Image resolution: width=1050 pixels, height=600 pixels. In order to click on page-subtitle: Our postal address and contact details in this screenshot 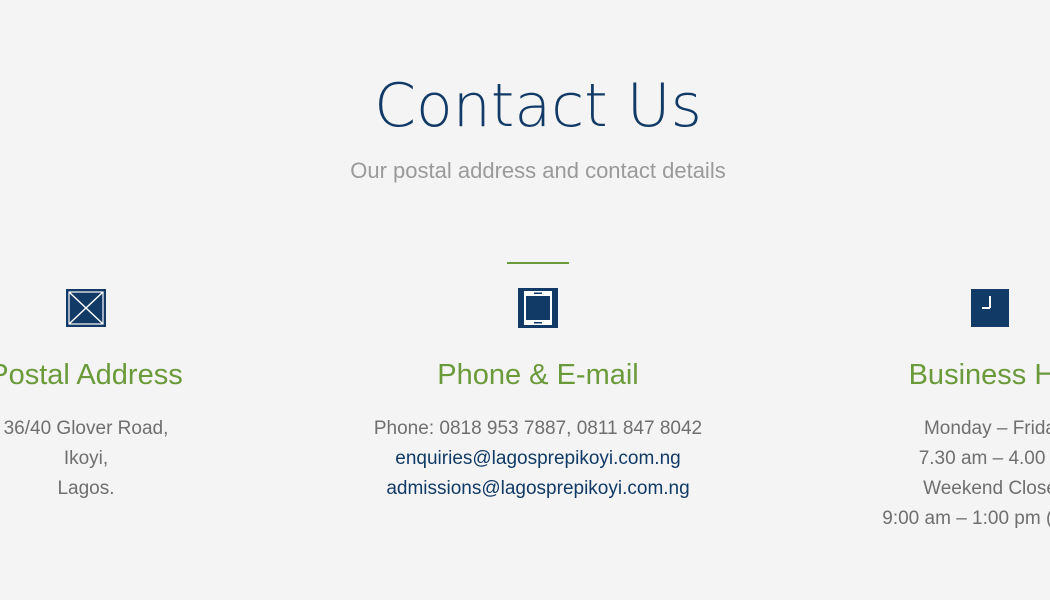, I will do `click(538, 170)`.